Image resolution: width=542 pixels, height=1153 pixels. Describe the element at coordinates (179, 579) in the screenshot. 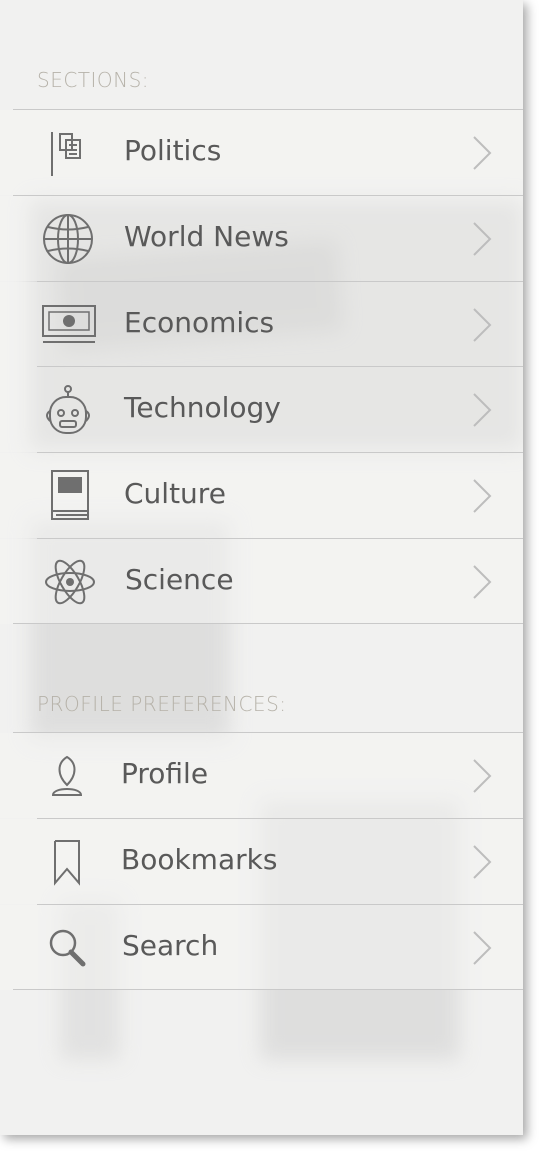

I see `menu-item-label: Science` at that location.